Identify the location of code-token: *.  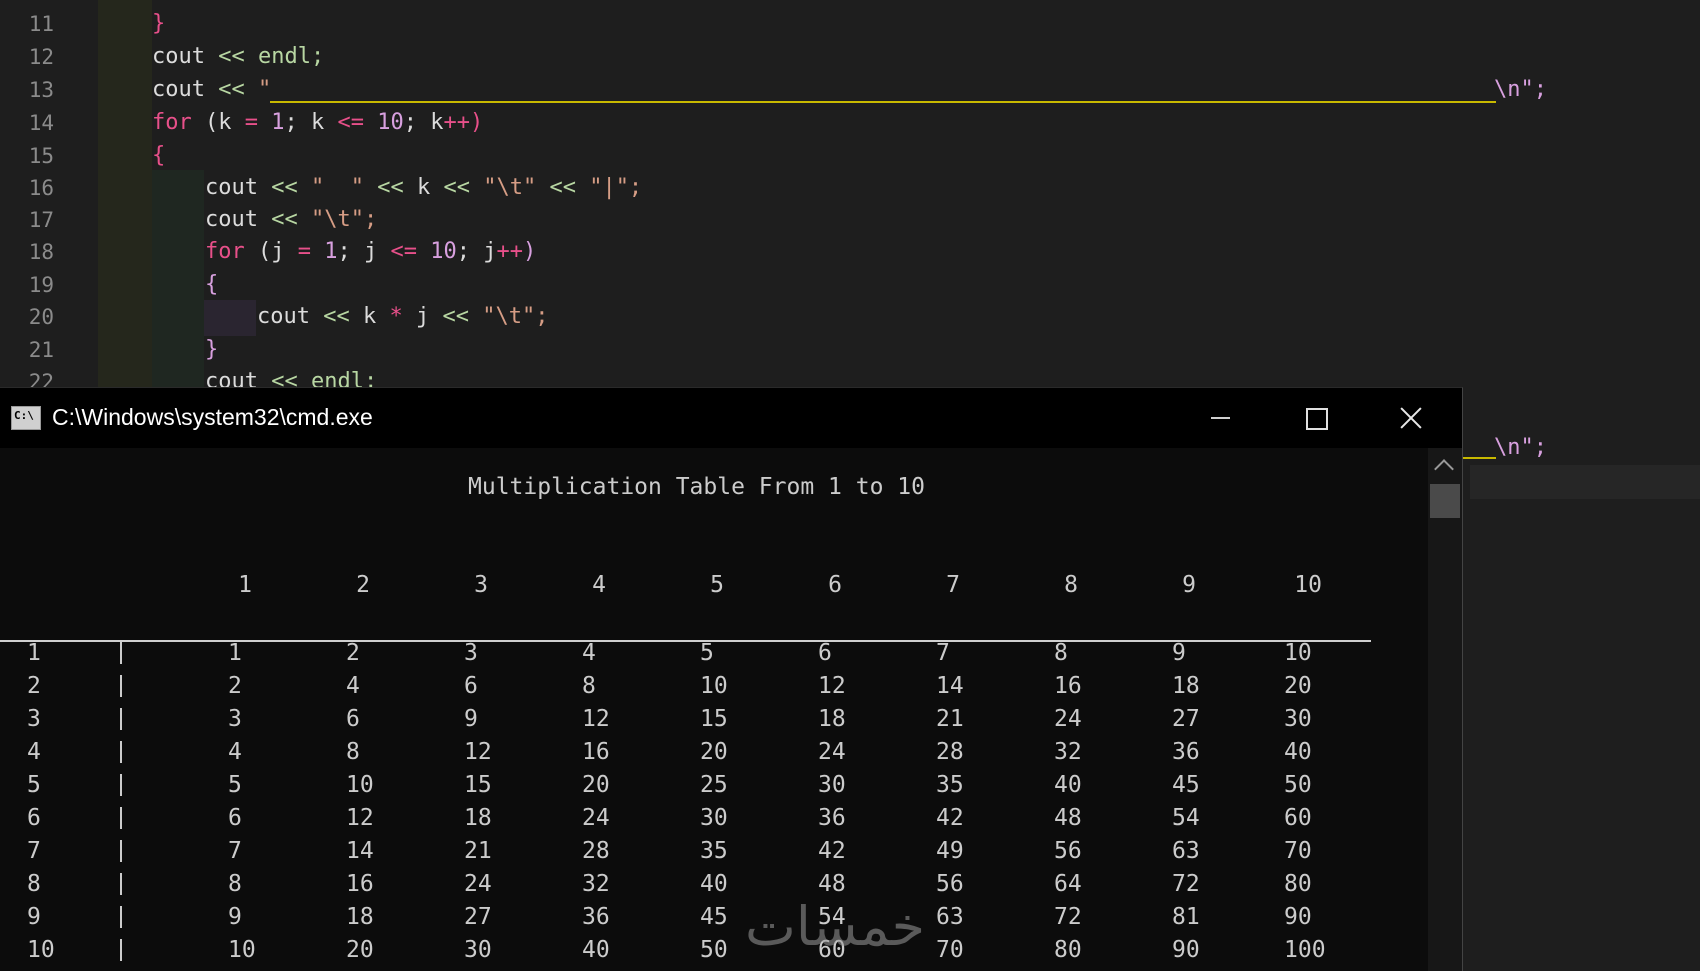
(396, 316).